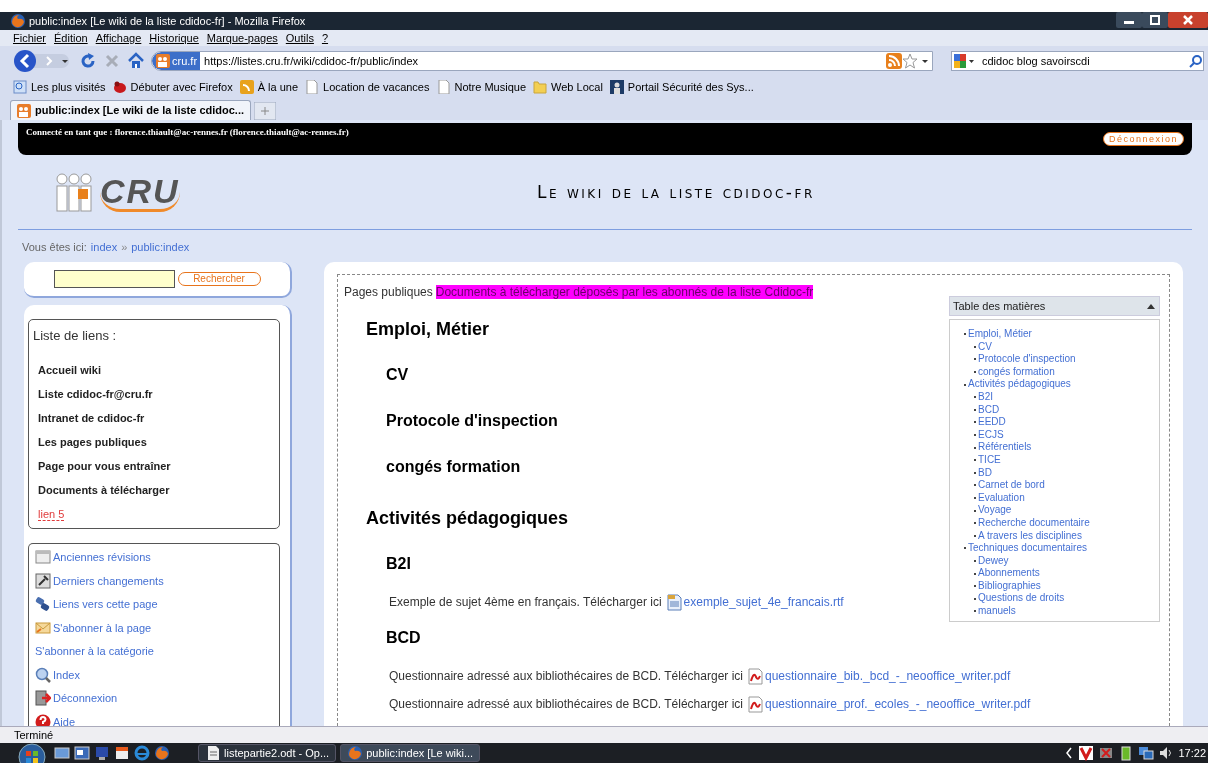 Image resolution: width=1208 pixels, height=763 pixels. What do you see at coordinates (158, 465) in the screenshot?
I see `sidebar-link: Page pour vous entraîner` at bounding box center [158, 465].